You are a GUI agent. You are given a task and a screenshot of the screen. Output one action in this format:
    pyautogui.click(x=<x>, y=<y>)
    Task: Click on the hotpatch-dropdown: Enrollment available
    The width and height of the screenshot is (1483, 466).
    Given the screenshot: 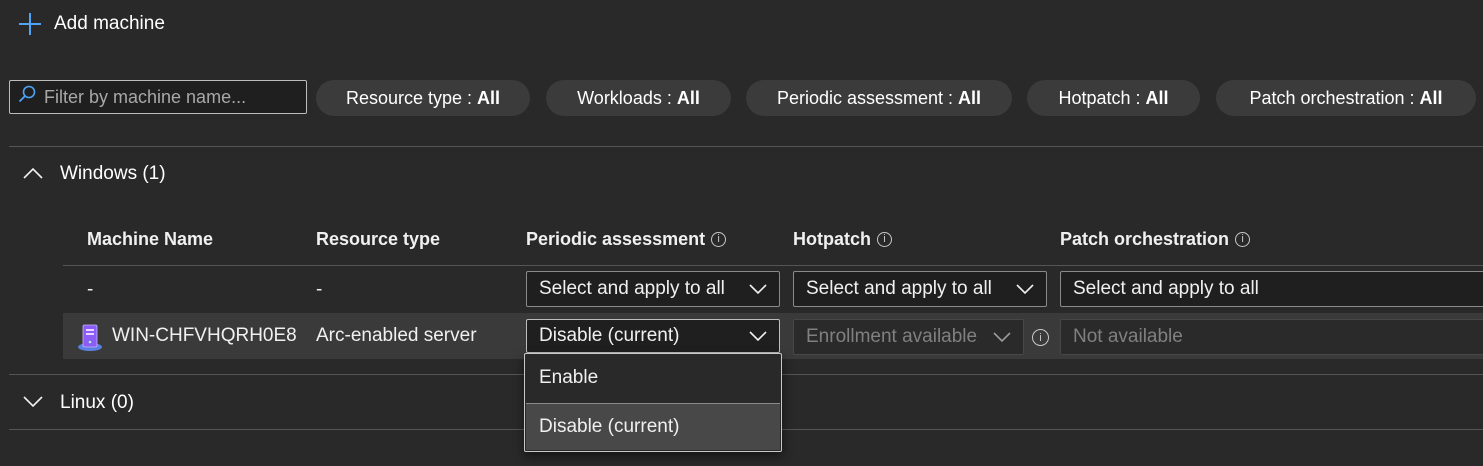 What is the action you would take?
    pyautogui.click(x=908, y=337)
    